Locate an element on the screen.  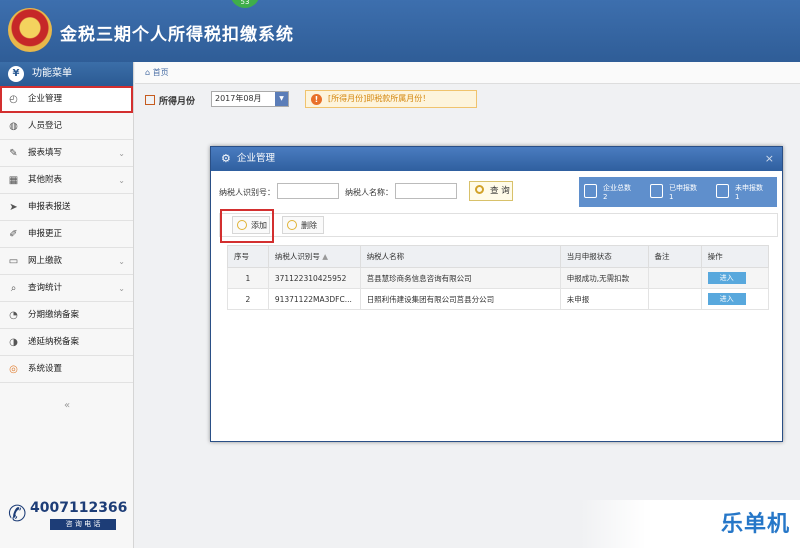
sidebar-item-query: ⌕ 查询统计 ⌄ is located at coordinates (66, 288).